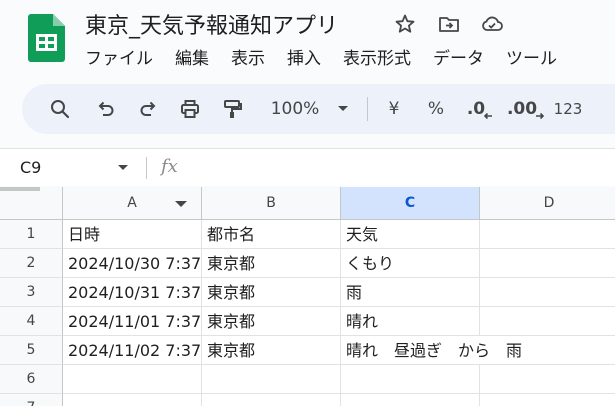 Image resolution: width=615 pixels, height=406 pixels. What do you see at coordinates (271, 400) in the screenshot?
I see `cell-b7` at bounding box center [271, 400].